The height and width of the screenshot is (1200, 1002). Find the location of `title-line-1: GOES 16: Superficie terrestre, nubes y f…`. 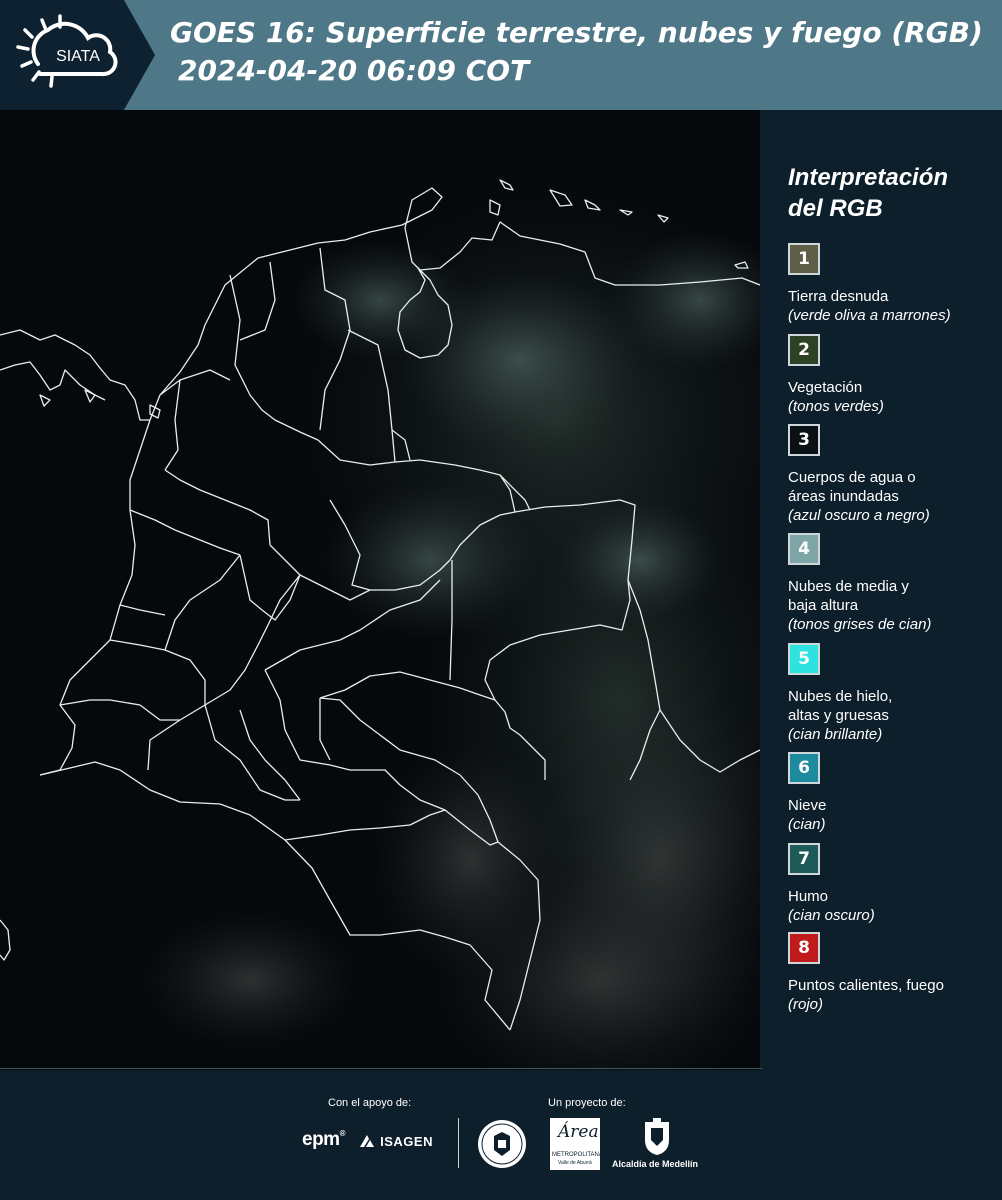

title-line-1: GOES 16: Superficie terrestre, nubes y f… is located at coordinates (576, 32).